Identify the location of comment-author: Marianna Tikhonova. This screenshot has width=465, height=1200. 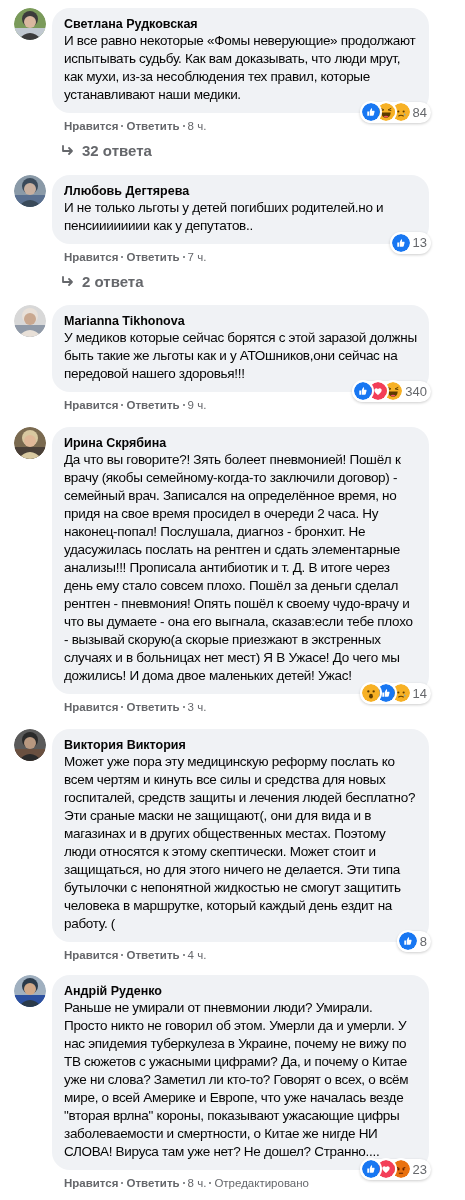
(240, 321).